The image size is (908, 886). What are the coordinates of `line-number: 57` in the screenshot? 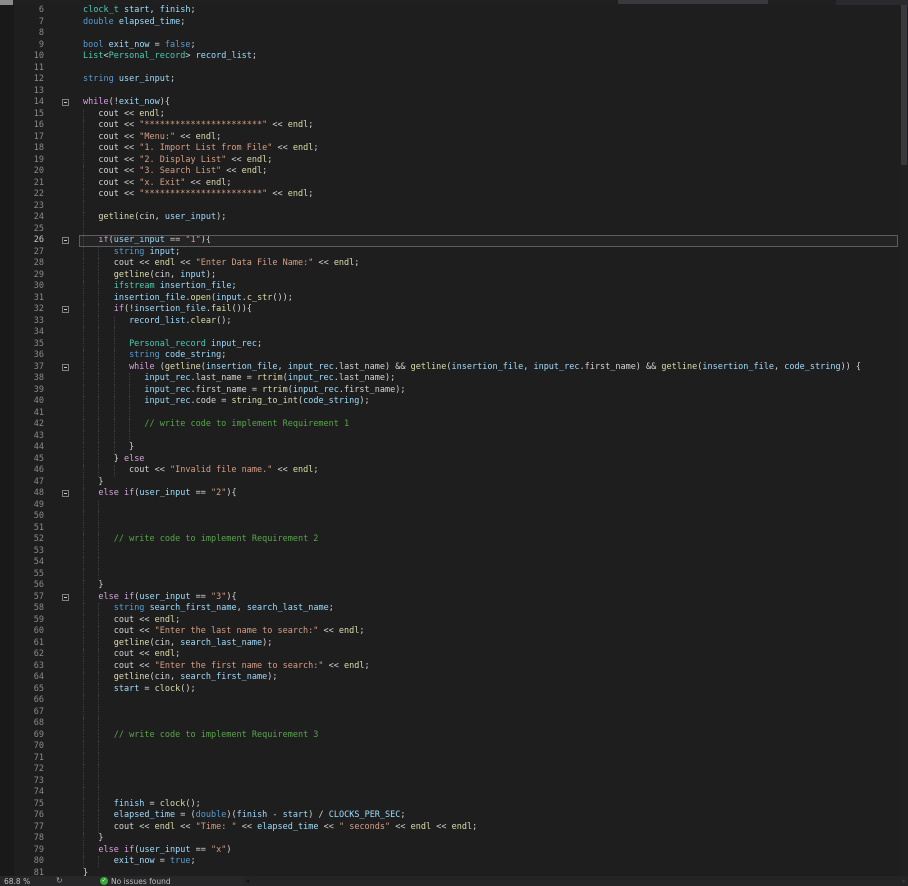 It's located at (30, 598).